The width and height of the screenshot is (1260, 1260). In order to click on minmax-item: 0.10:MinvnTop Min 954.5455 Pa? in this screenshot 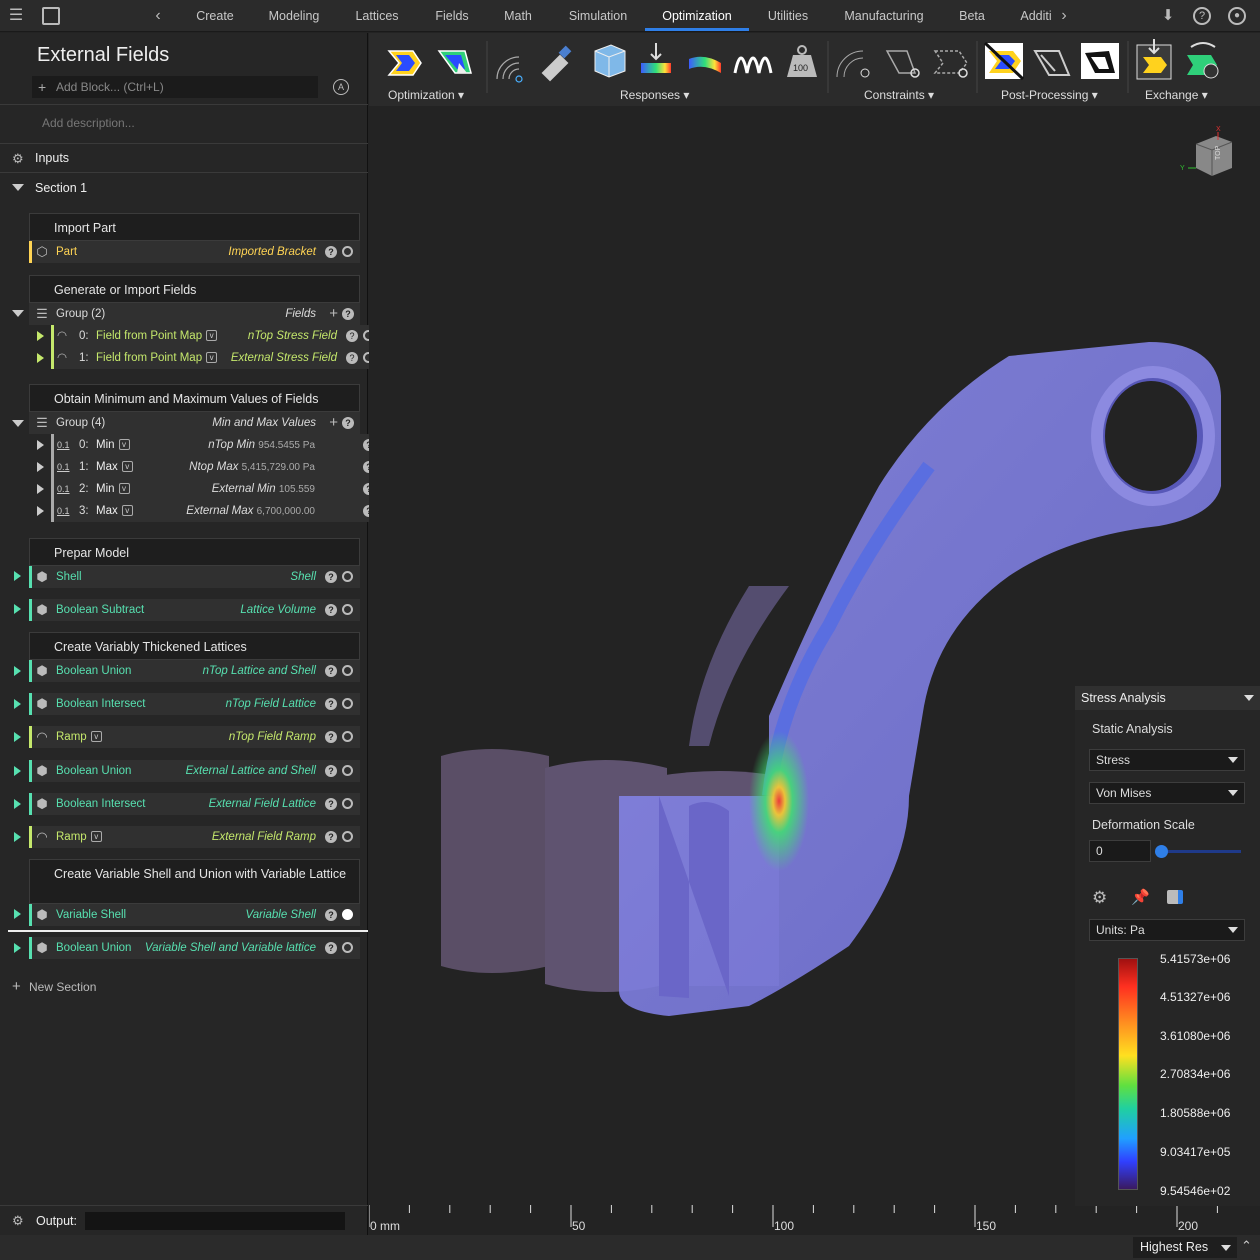, I will do `click(216, 445)`.